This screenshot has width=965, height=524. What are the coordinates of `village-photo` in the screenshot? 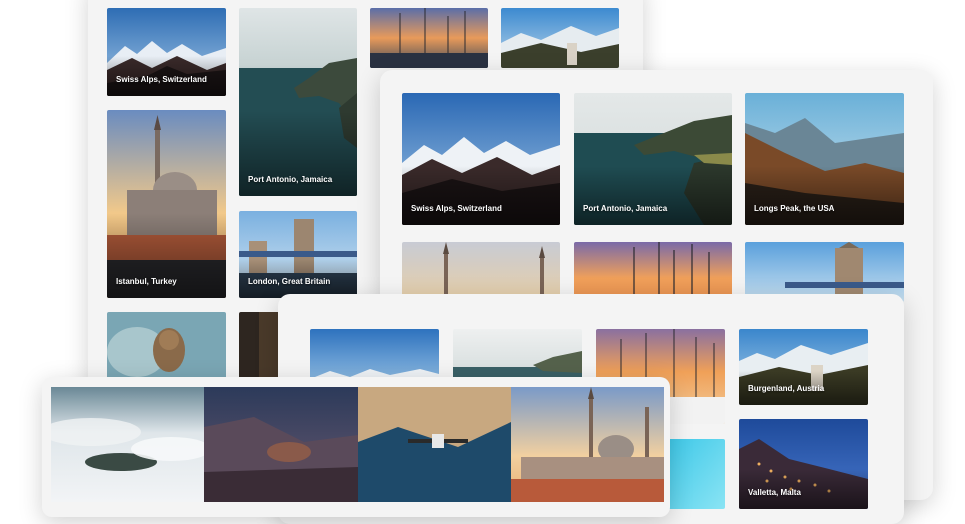 It's located at (560, 38).